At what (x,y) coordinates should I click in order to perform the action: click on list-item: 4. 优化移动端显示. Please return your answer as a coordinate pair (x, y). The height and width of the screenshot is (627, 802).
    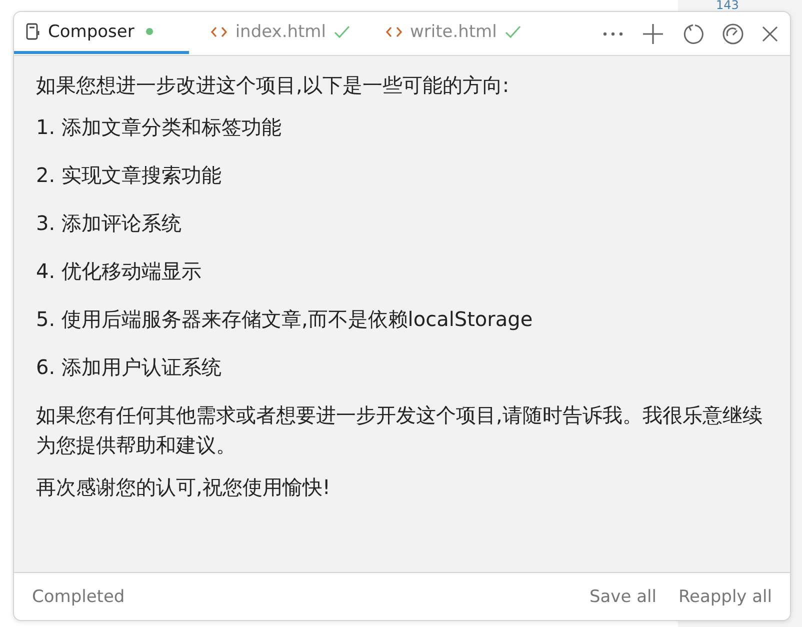
    Looking at the image, I should click on (119, 271).